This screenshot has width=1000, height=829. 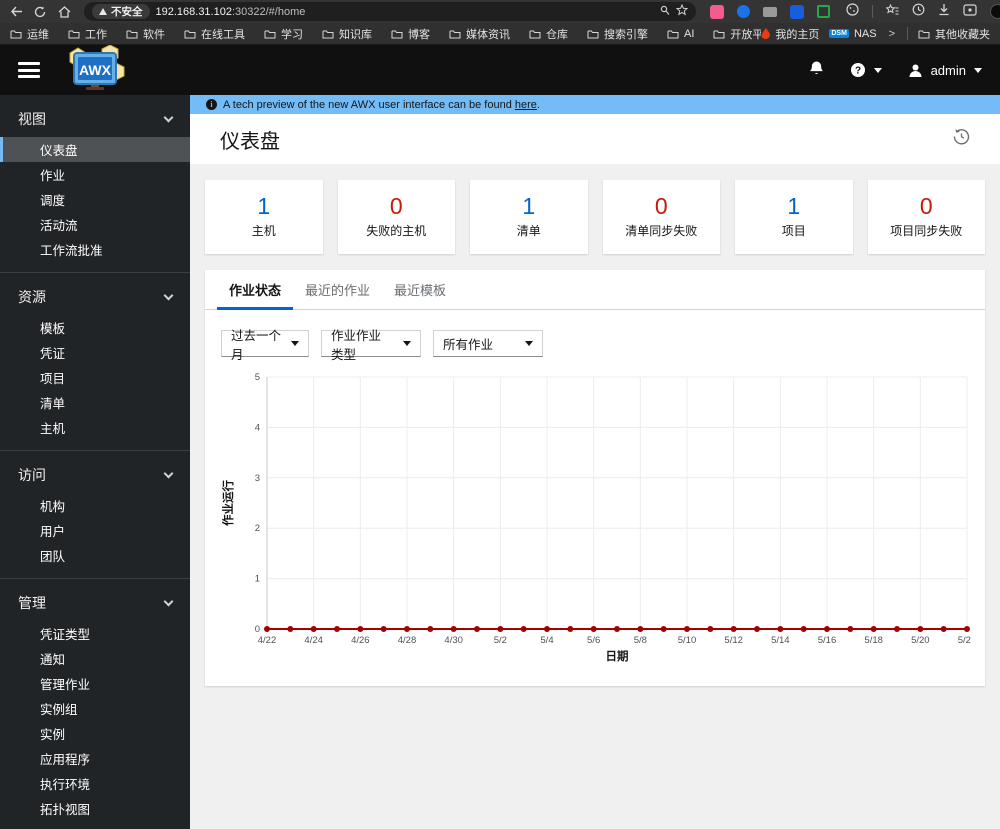 I want to click on sidebar-item: 调度, so click(x=95, y=199).